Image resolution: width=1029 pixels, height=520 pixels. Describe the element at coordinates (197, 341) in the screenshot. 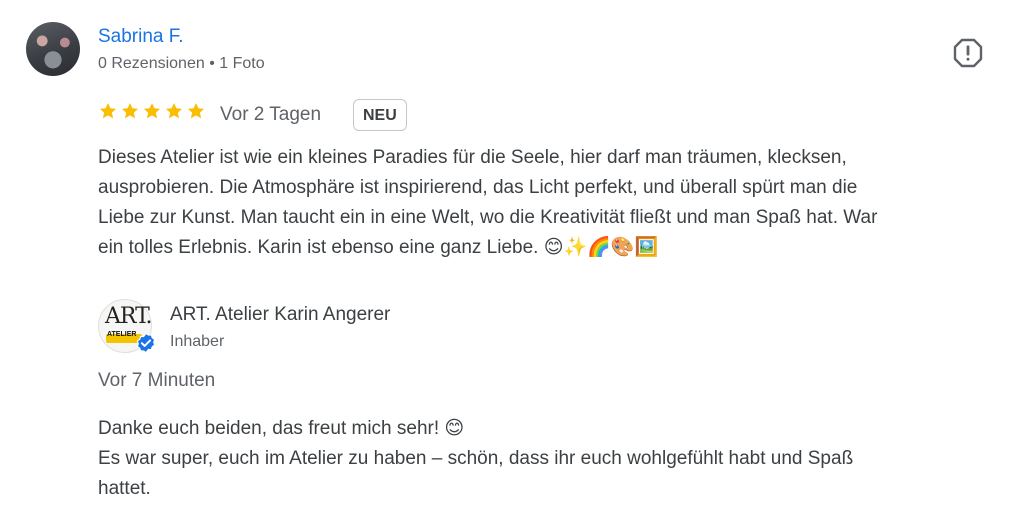

I see `owner-role: Inhaber` at that location.